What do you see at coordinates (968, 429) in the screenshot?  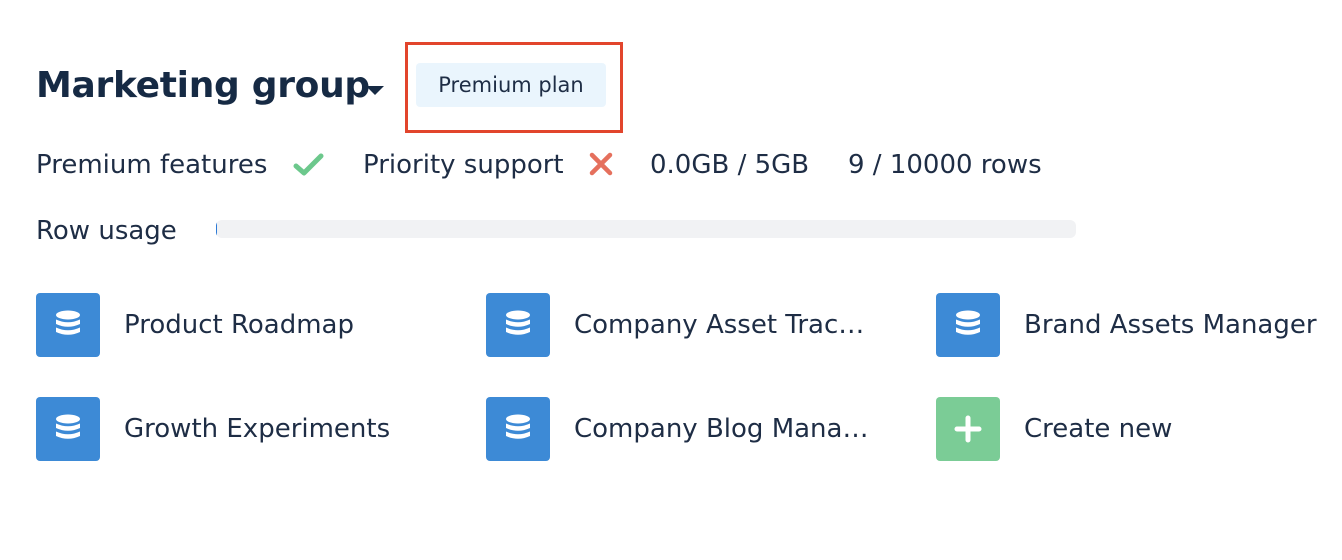 I see `plus-icon` at bounding box center [968, 429].